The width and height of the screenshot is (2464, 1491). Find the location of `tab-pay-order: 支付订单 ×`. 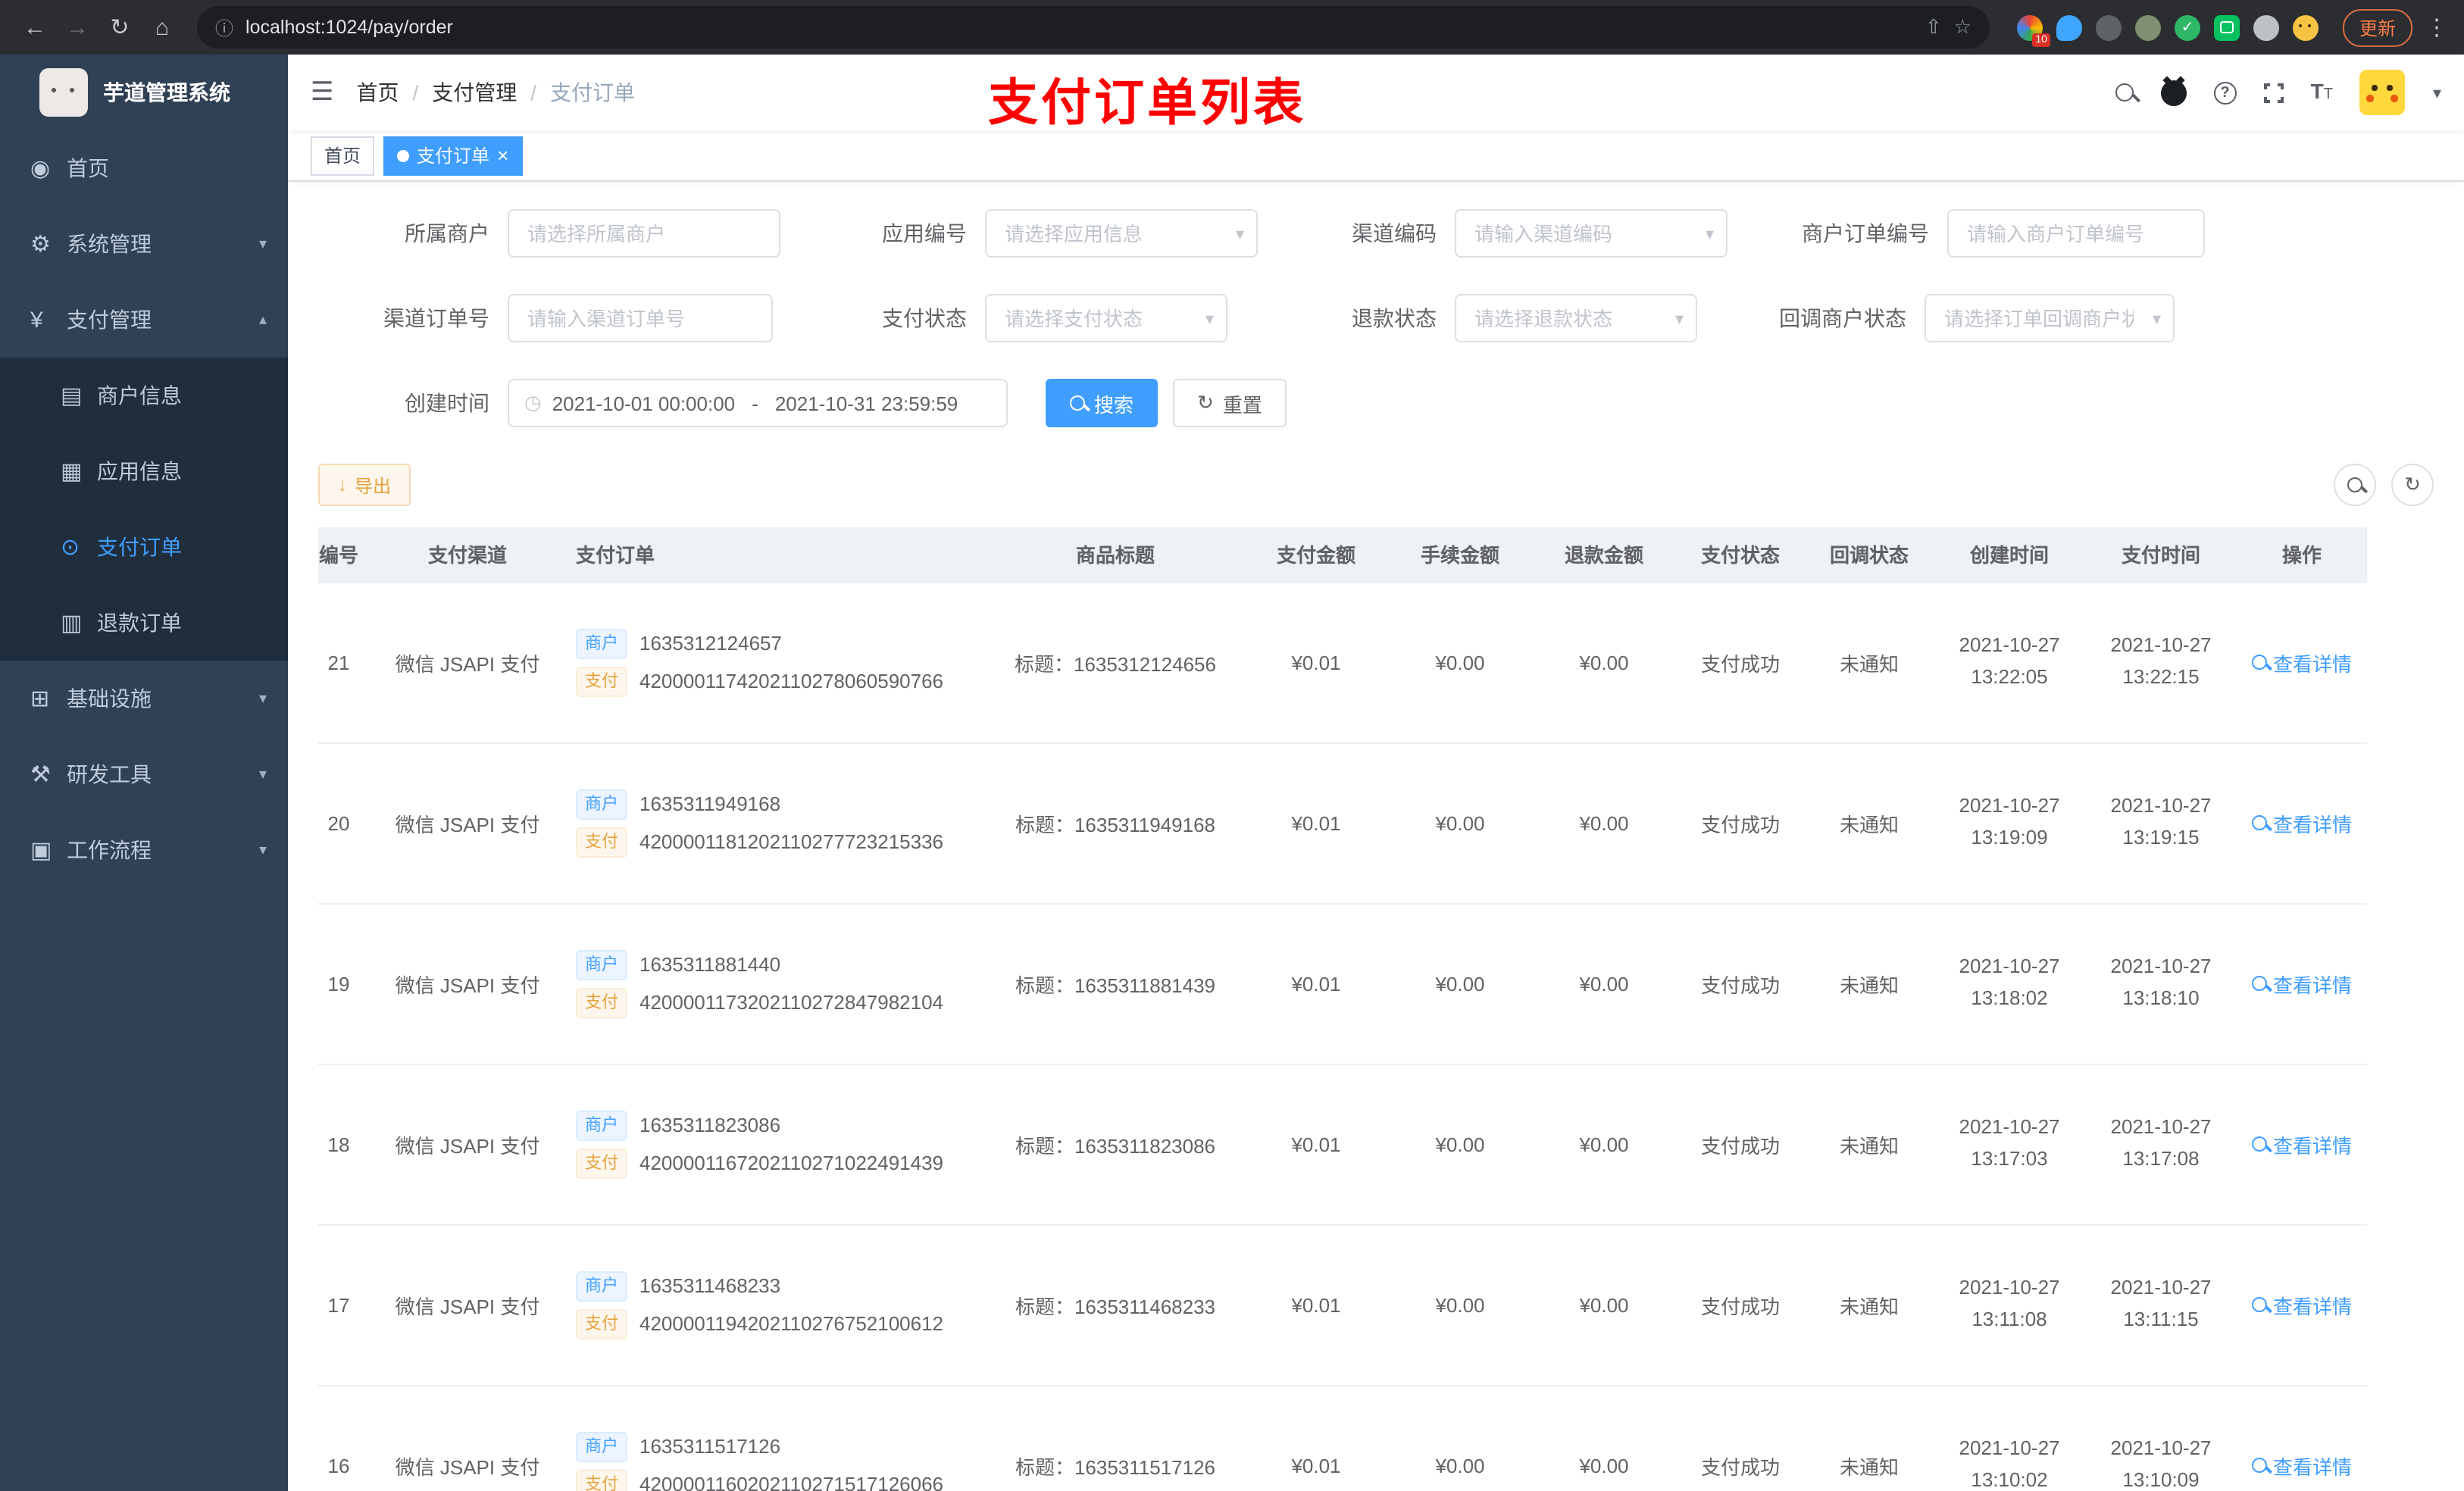

tab-pay-order: 支付订单 × is located at coordinates (453, 155).